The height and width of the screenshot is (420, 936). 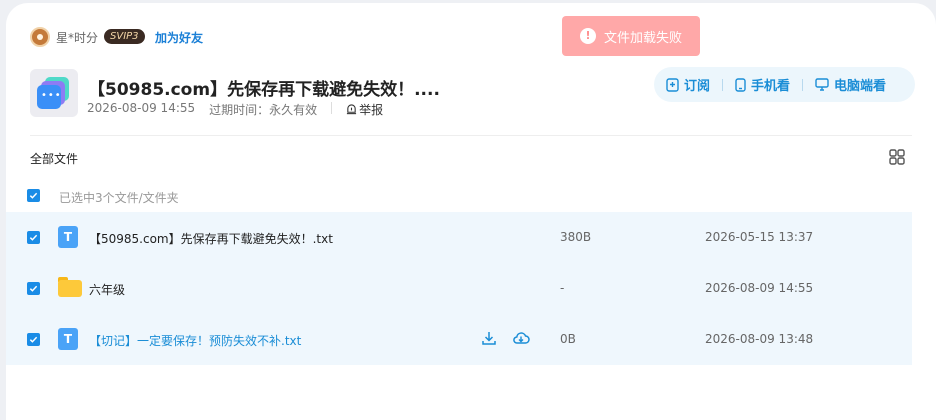 What do you see at coordinates (762, 84) in the screenshot?
I see `mobile-view-button: 手机看` at bounding box center [762, 84].